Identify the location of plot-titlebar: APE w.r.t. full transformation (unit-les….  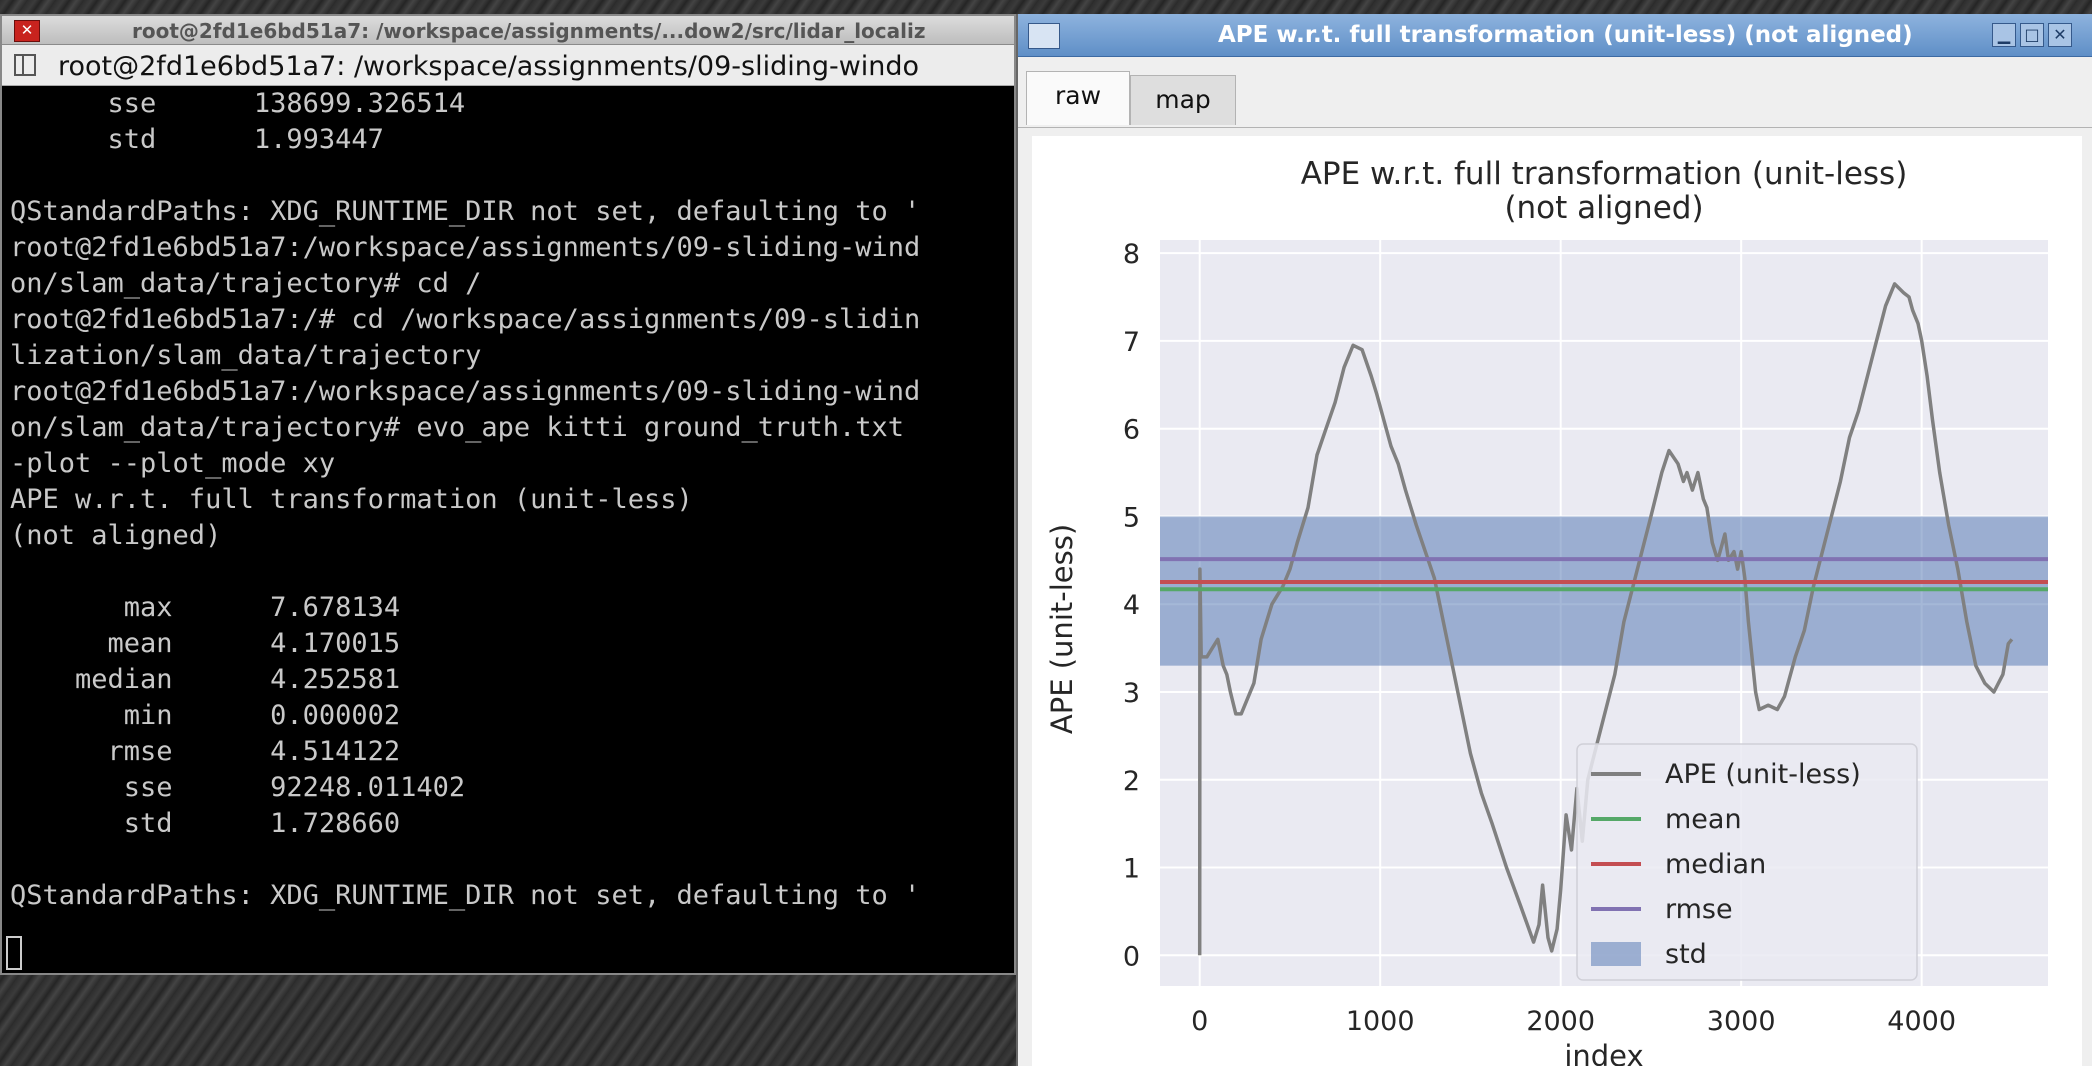
(1555, 35).